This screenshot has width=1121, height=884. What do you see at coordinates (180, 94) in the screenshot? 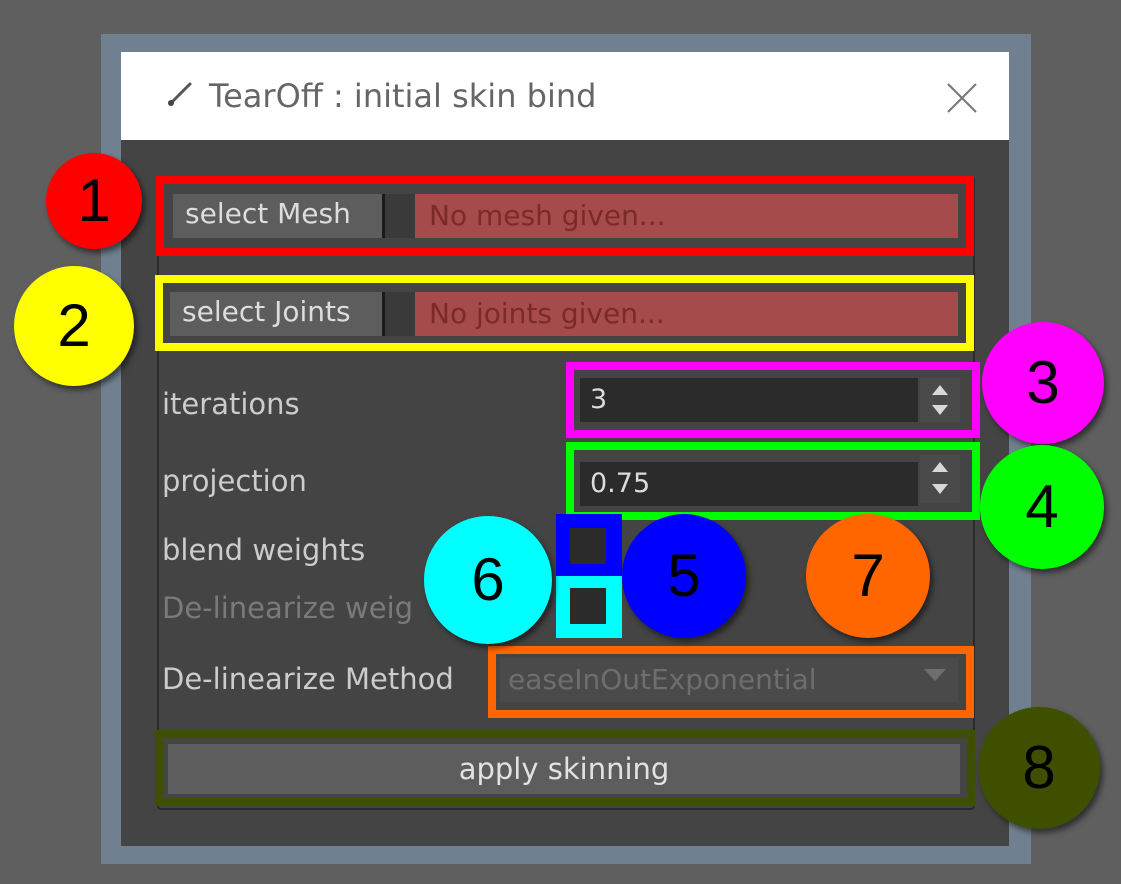
I see `brush-icon` at bounding box center [180, 94].